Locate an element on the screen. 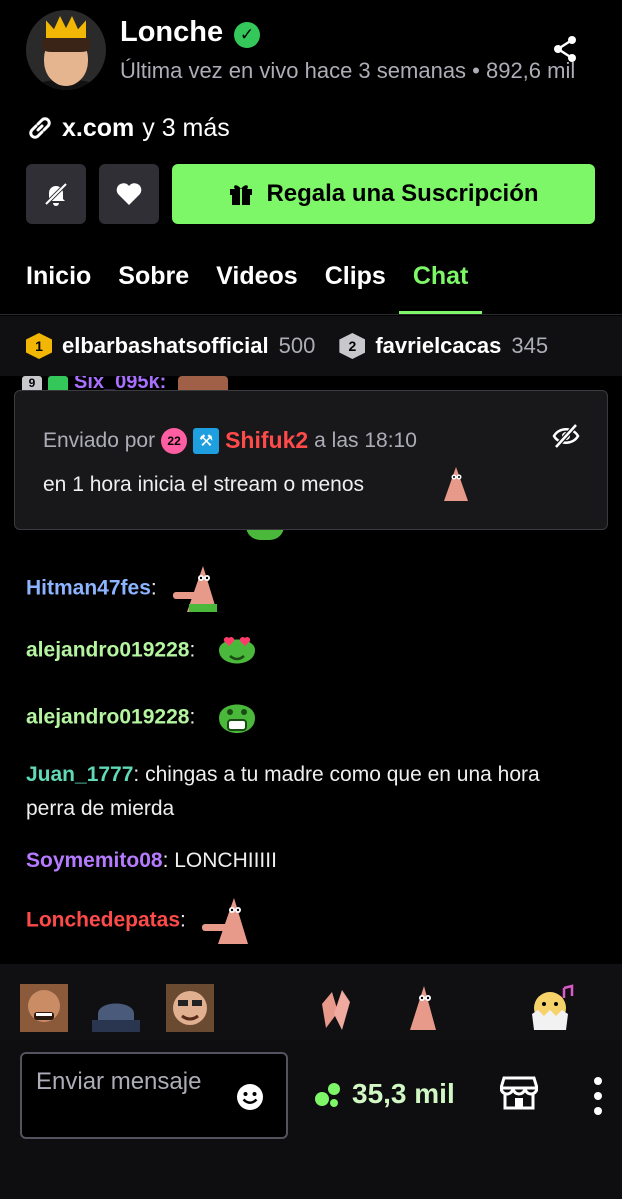 This screenshot has width=622, height=1199. store-icon is located at coordinates (519, 1093).